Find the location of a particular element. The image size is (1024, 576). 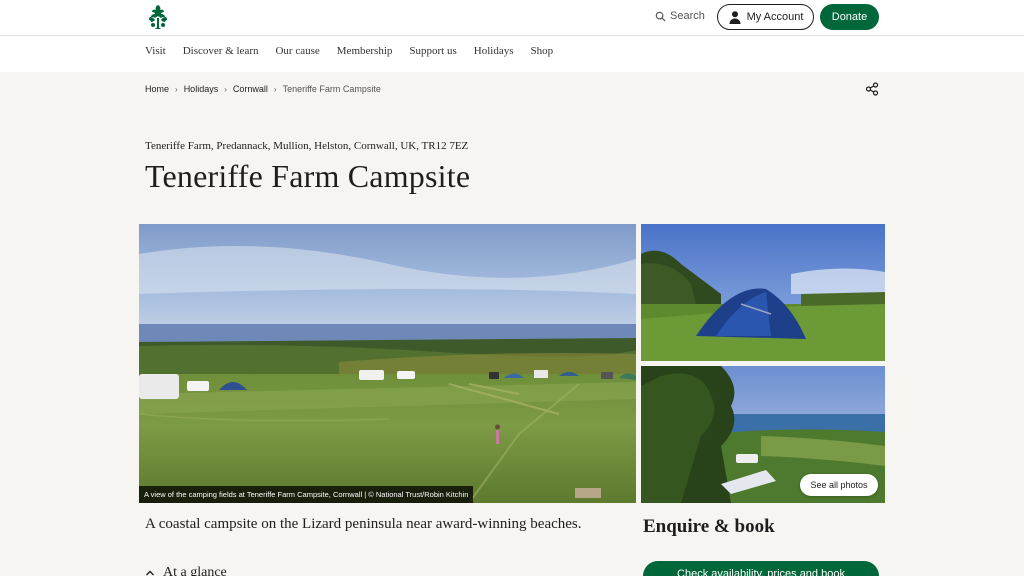

nav-item-support-us: Support us is located at coordinates (432, 51).